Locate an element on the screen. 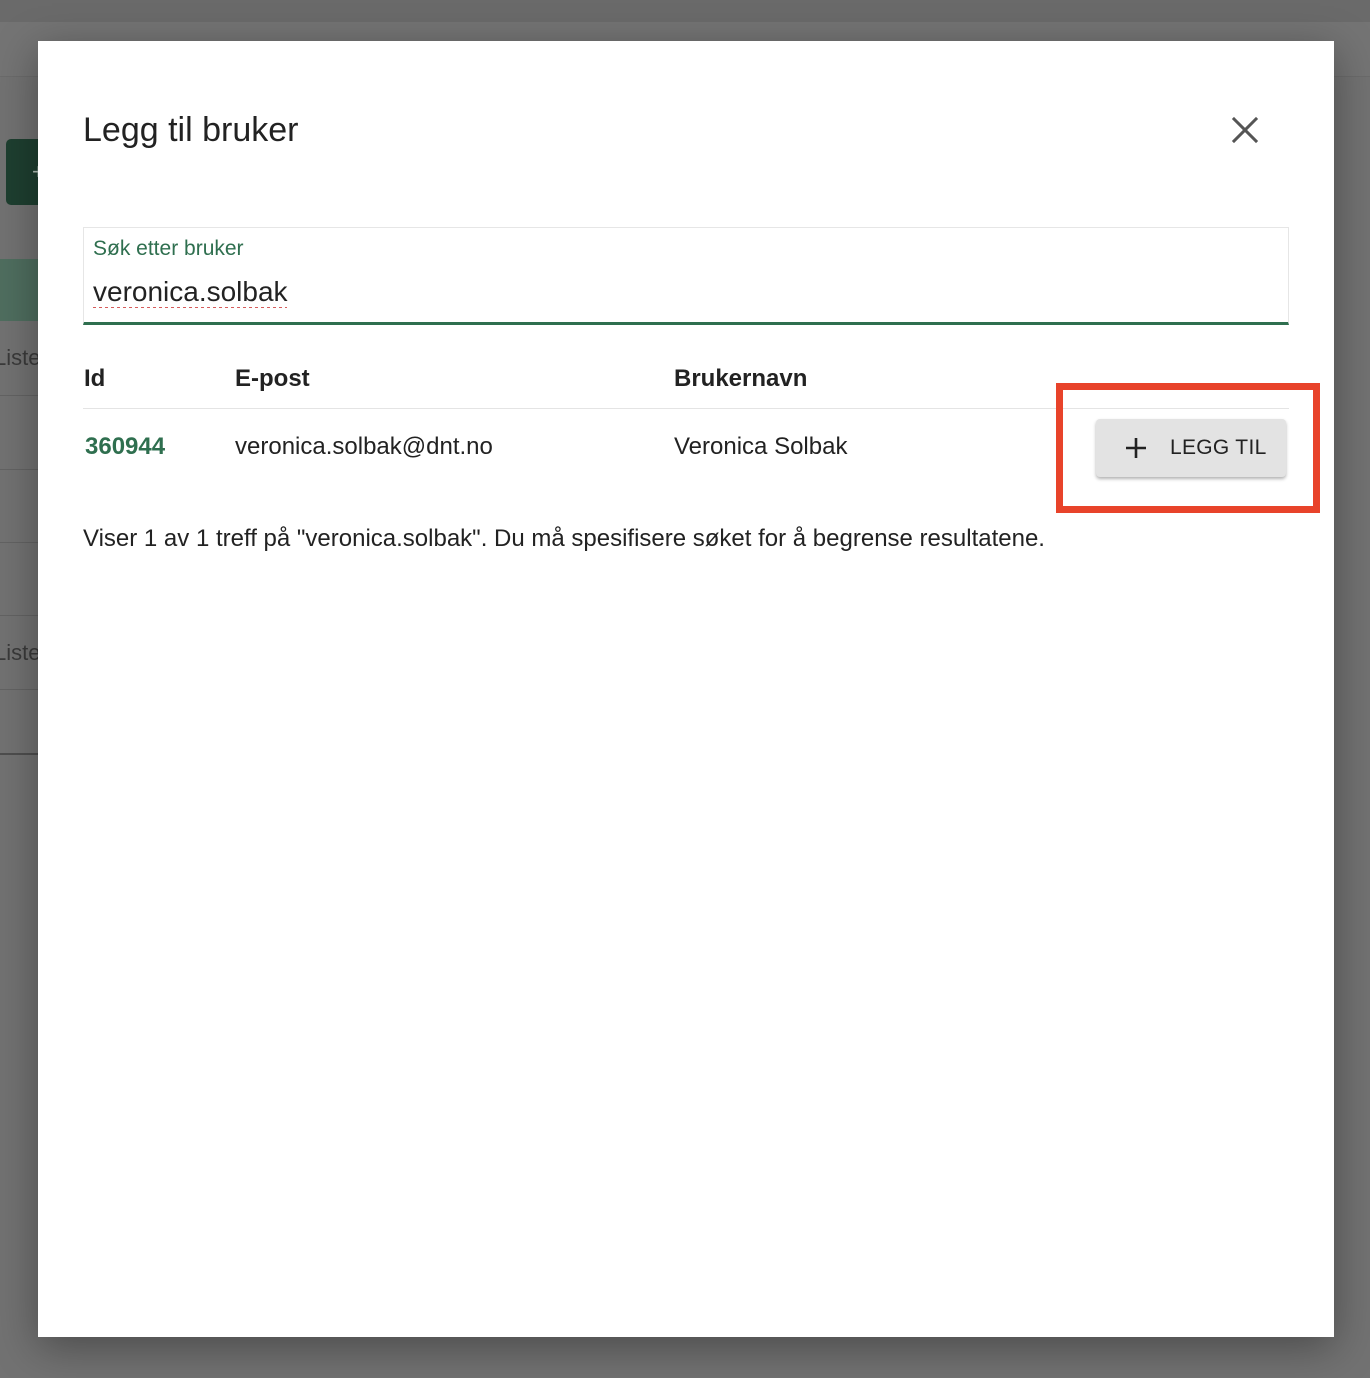 This screenshot has width=1370, height=1378. dialog-title: Legg til bruker is located at coordinates (191, 130).